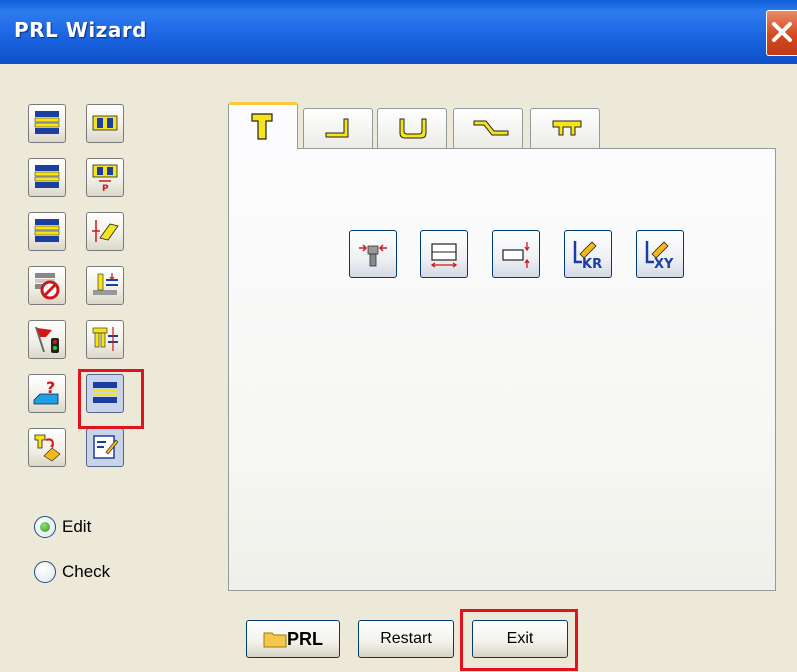 Image resolution: width=797 pixels, height=672 pixels. I want to click on edit-radio: Edit, so click(62, 527).